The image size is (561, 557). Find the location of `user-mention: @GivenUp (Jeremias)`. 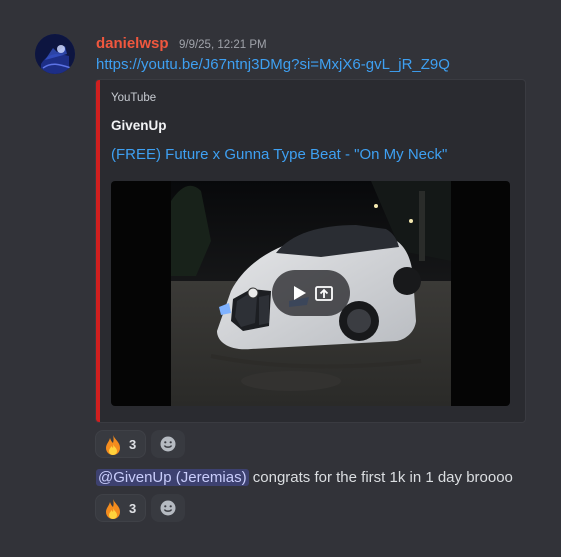

user-mention: @GivenUp (Jeremias) is located at coordinates (172, 477).